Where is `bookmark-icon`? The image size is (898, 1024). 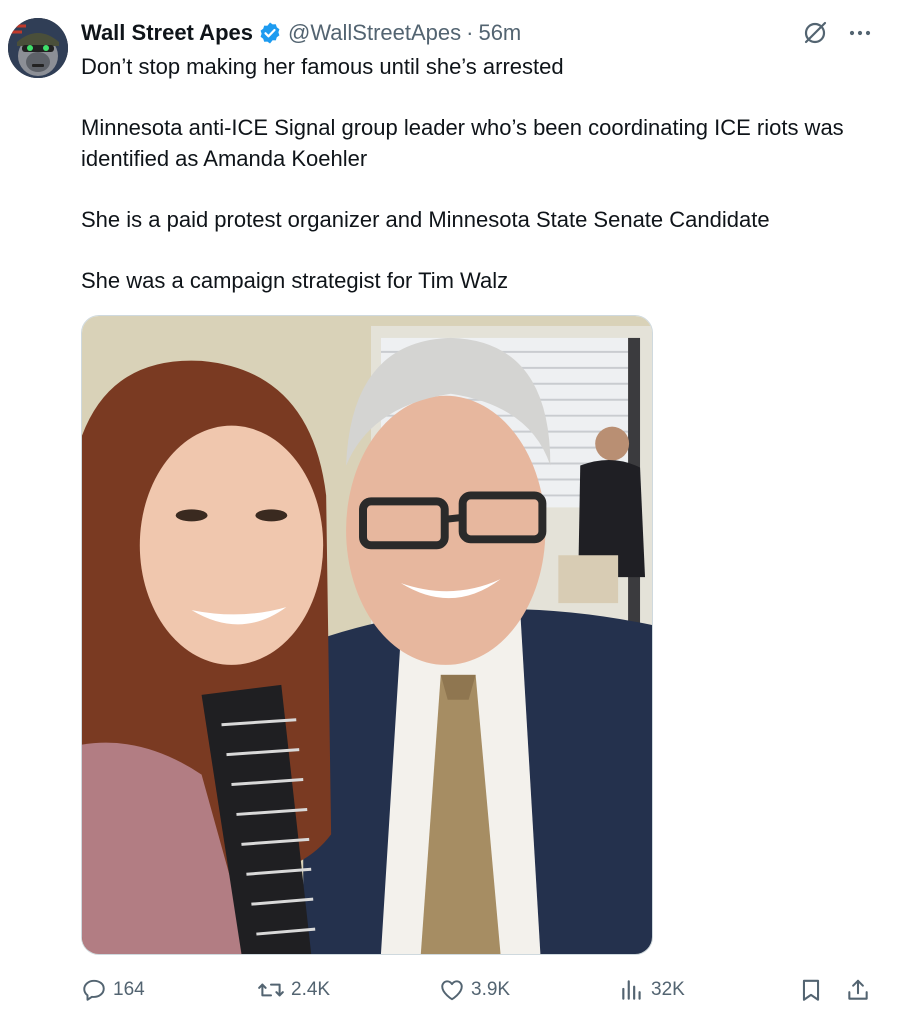
bookmark-icon is located at coordinates (811, 990).